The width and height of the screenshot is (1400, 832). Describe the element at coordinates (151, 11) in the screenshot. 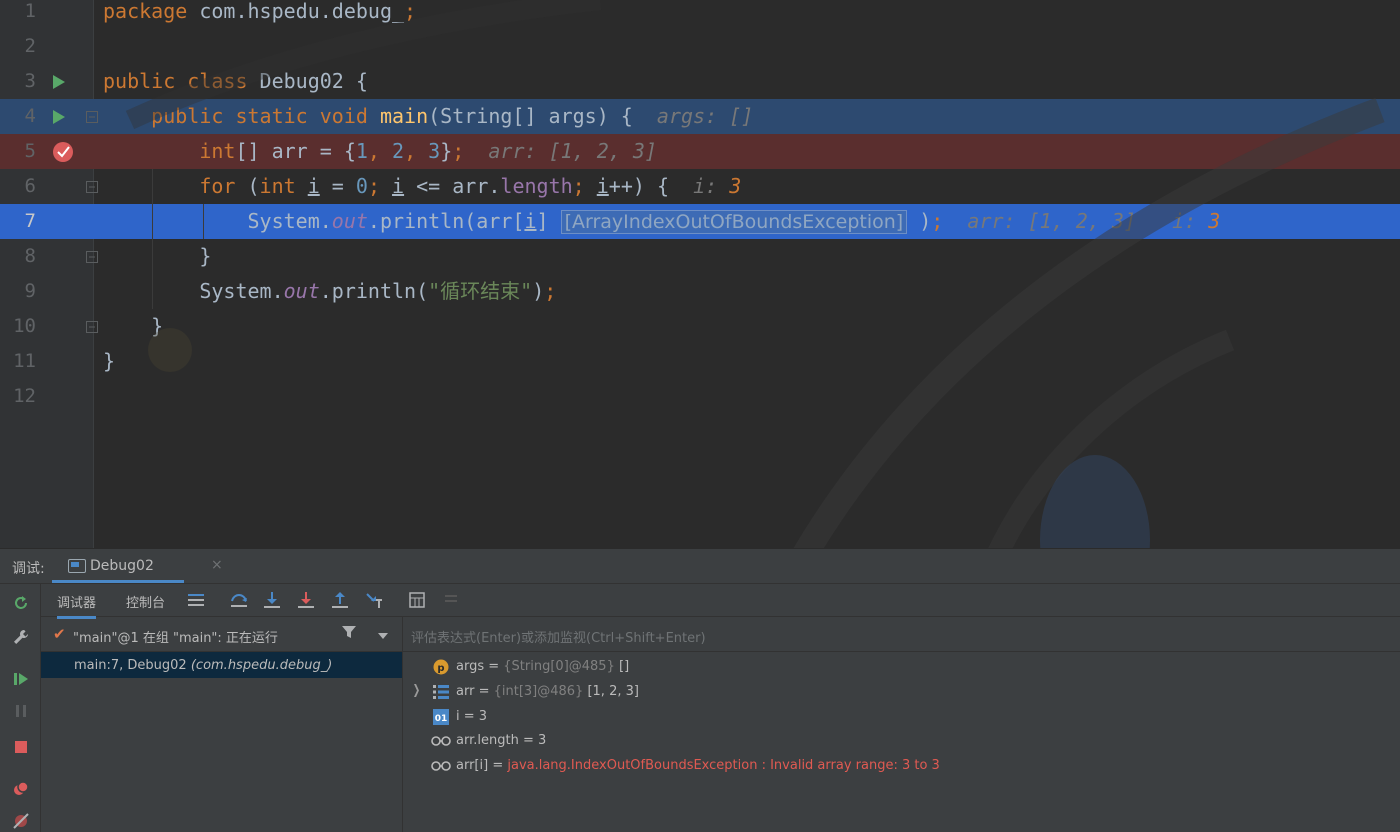

I see `code-token: package` at that location.